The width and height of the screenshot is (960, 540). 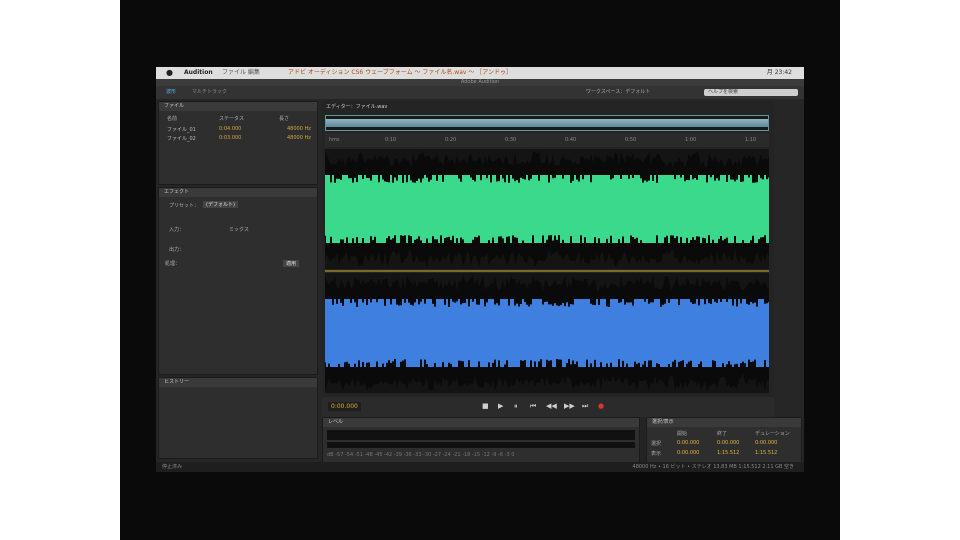 I want to click on scale-tick: -45, so click(x=378, y=455).